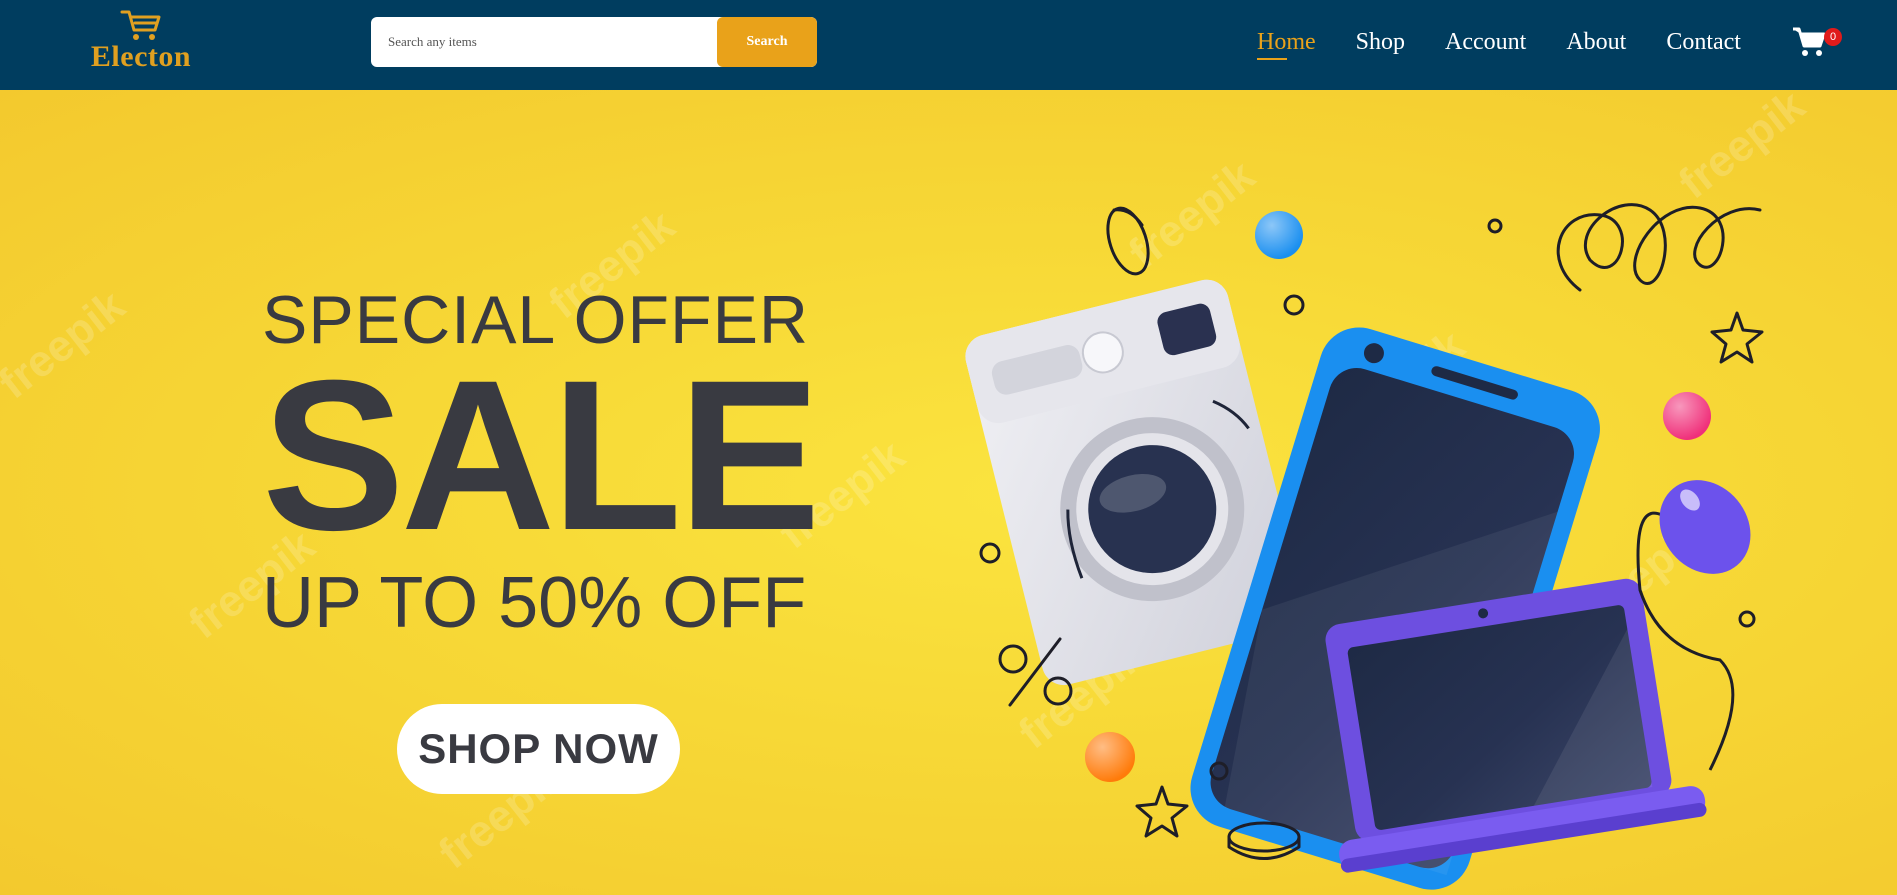 Image resolution: width=1897 pixels, height=895 pixels. Describe the element at coordinates (544, 42) in the screenshot. I see `search-input` at that location.